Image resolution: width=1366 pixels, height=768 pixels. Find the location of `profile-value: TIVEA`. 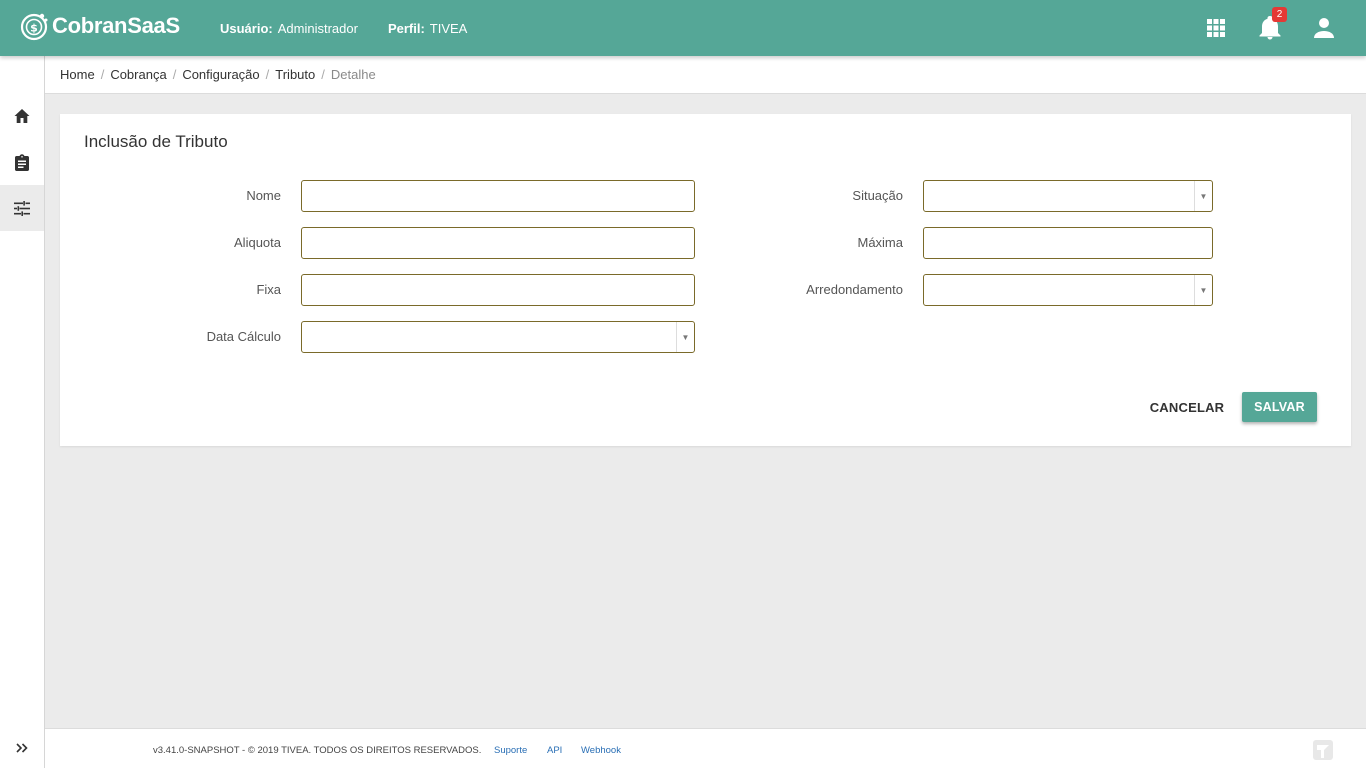

profile-value: TIVEA is located at coordinates (448, 28).